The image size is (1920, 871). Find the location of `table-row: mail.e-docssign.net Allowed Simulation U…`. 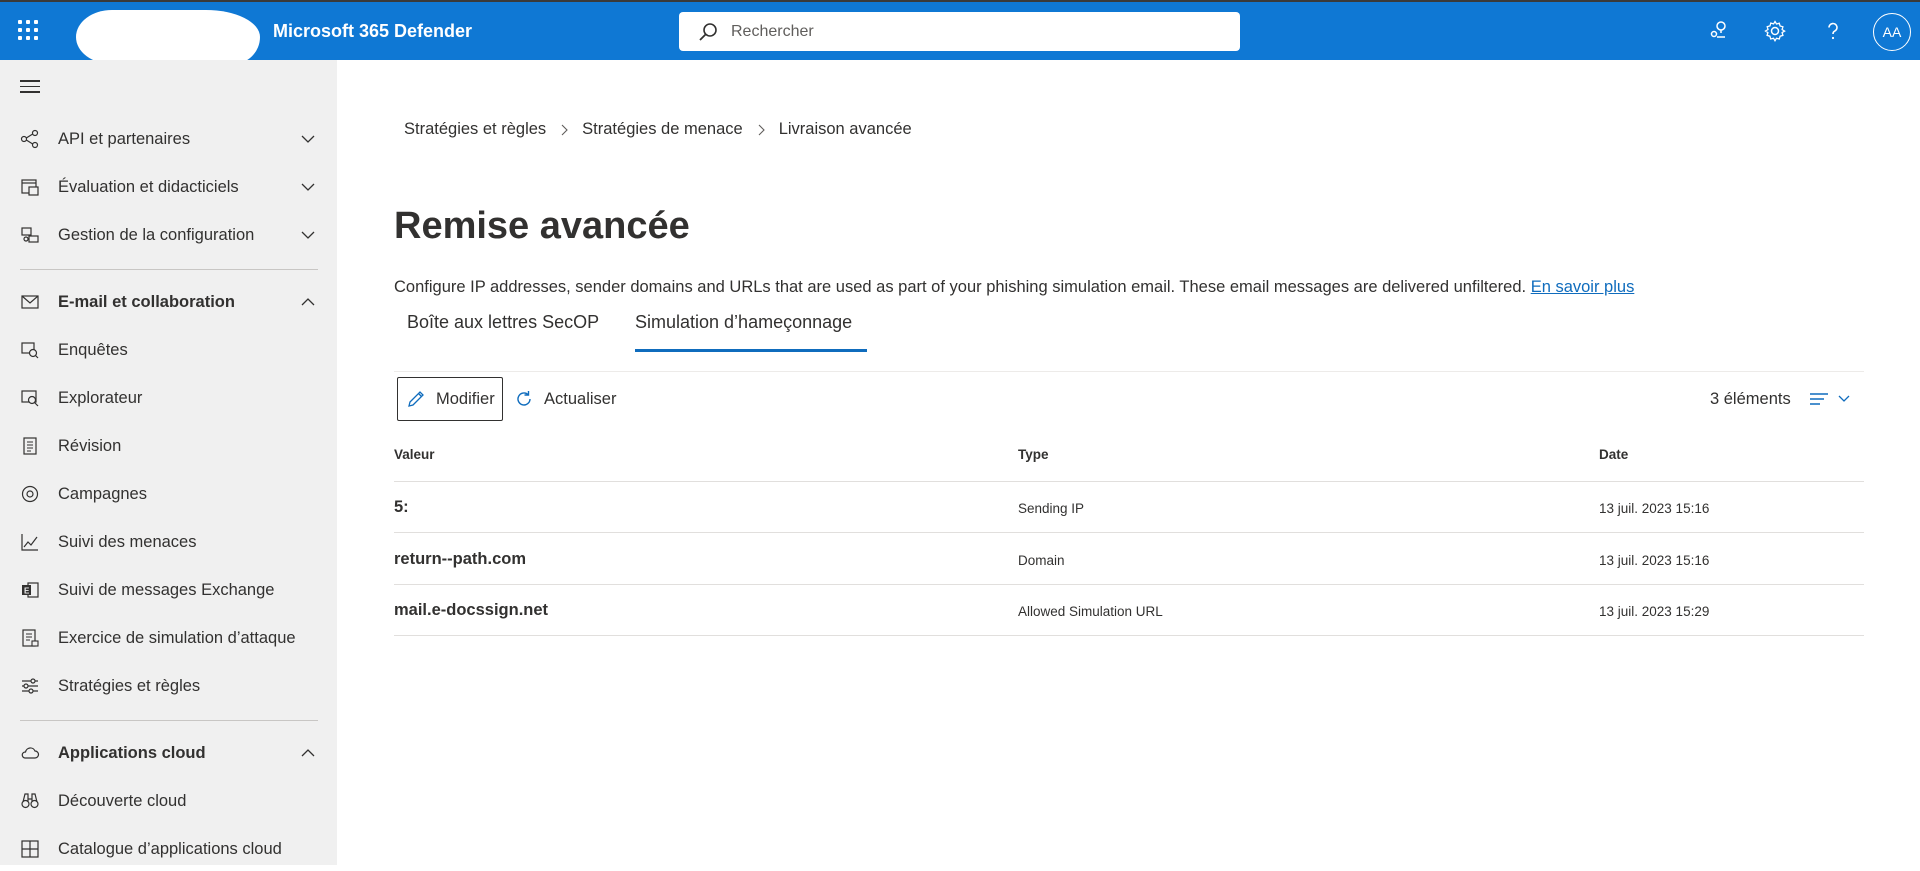

table-row: mail.e-docssign.net Allowed Simulation U… is located at coordinates (1129, 610).